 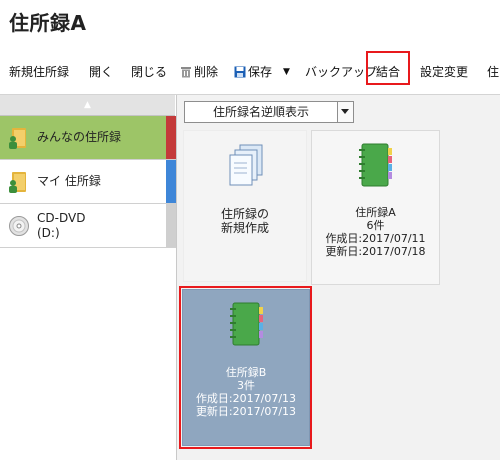 I want to click on sort-order-dropdown: 住所録名逆順表示, so click(x=269, y=112).